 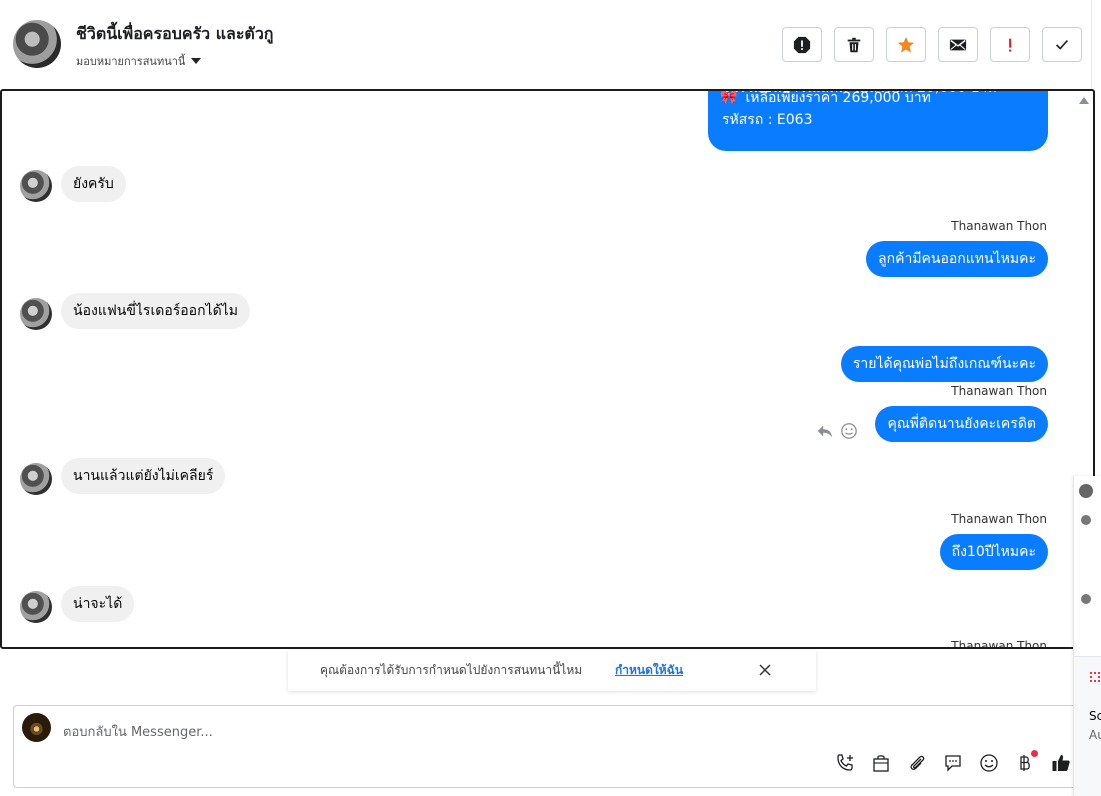 What do you see at coordinates (131, 61) in the screenshot?
I see `assign-label: มอบหมายการสนทนานี้` at bounding box center [131, 61].